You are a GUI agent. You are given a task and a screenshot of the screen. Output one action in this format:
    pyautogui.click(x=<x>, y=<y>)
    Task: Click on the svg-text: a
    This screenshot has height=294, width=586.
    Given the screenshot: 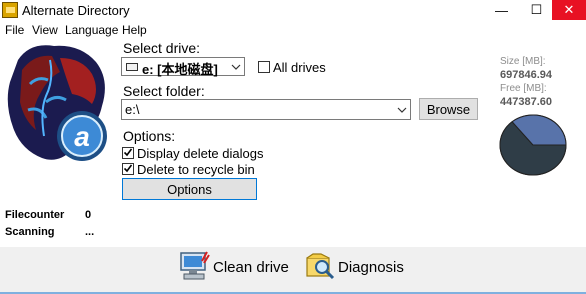 What is the action you would take?
    pyautogui.click(x=82, y=136)
    